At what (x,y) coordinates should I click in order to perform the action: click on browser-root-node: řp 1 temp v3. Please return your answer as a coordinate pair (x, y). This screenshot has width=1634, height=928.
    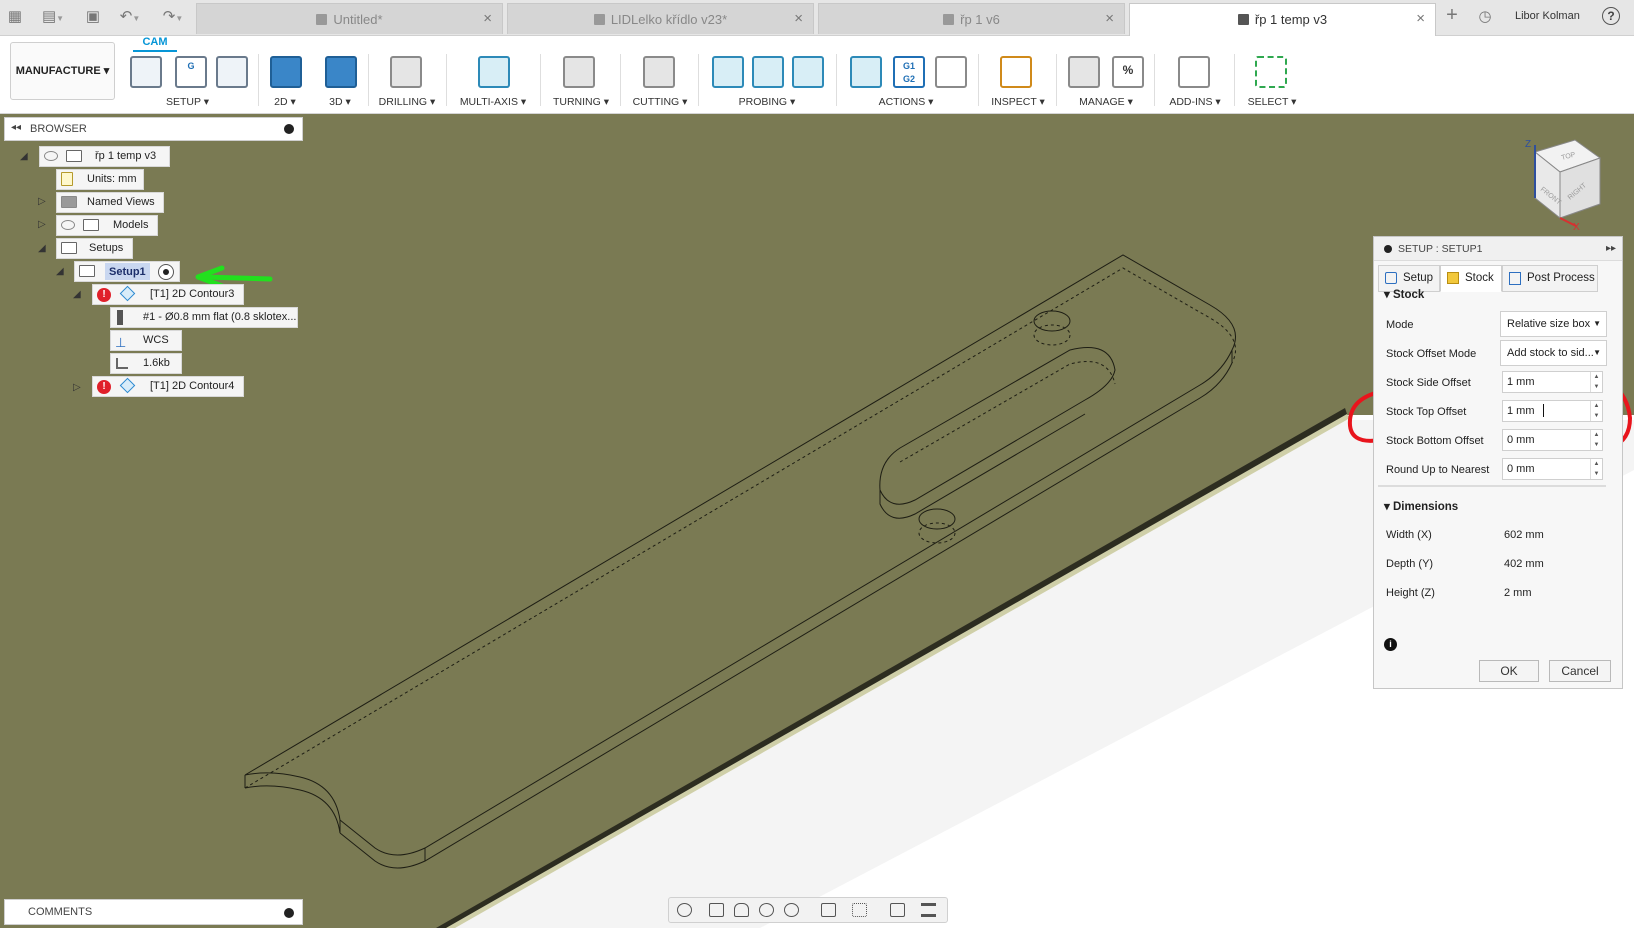
    Looking at the image, I should click on (104, 156).